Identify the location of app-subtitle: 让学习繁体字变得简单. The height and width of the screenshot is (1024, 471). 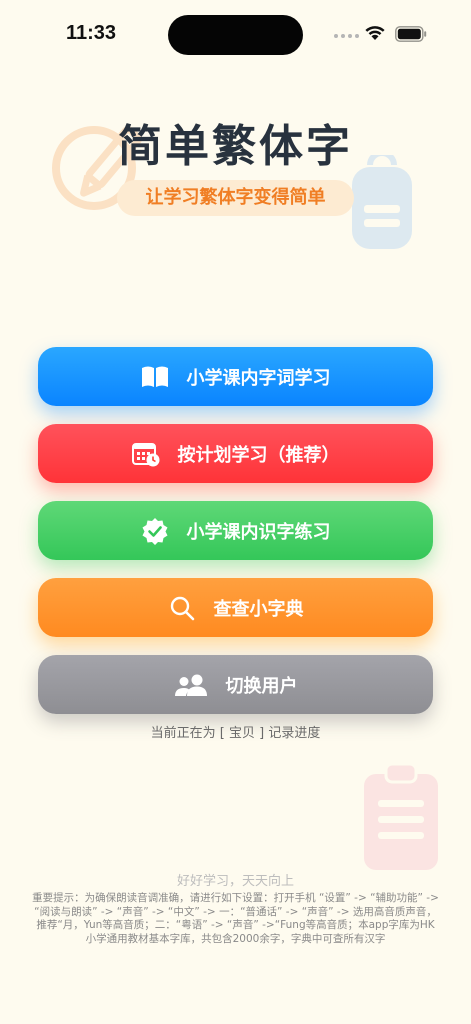
(235, 198).